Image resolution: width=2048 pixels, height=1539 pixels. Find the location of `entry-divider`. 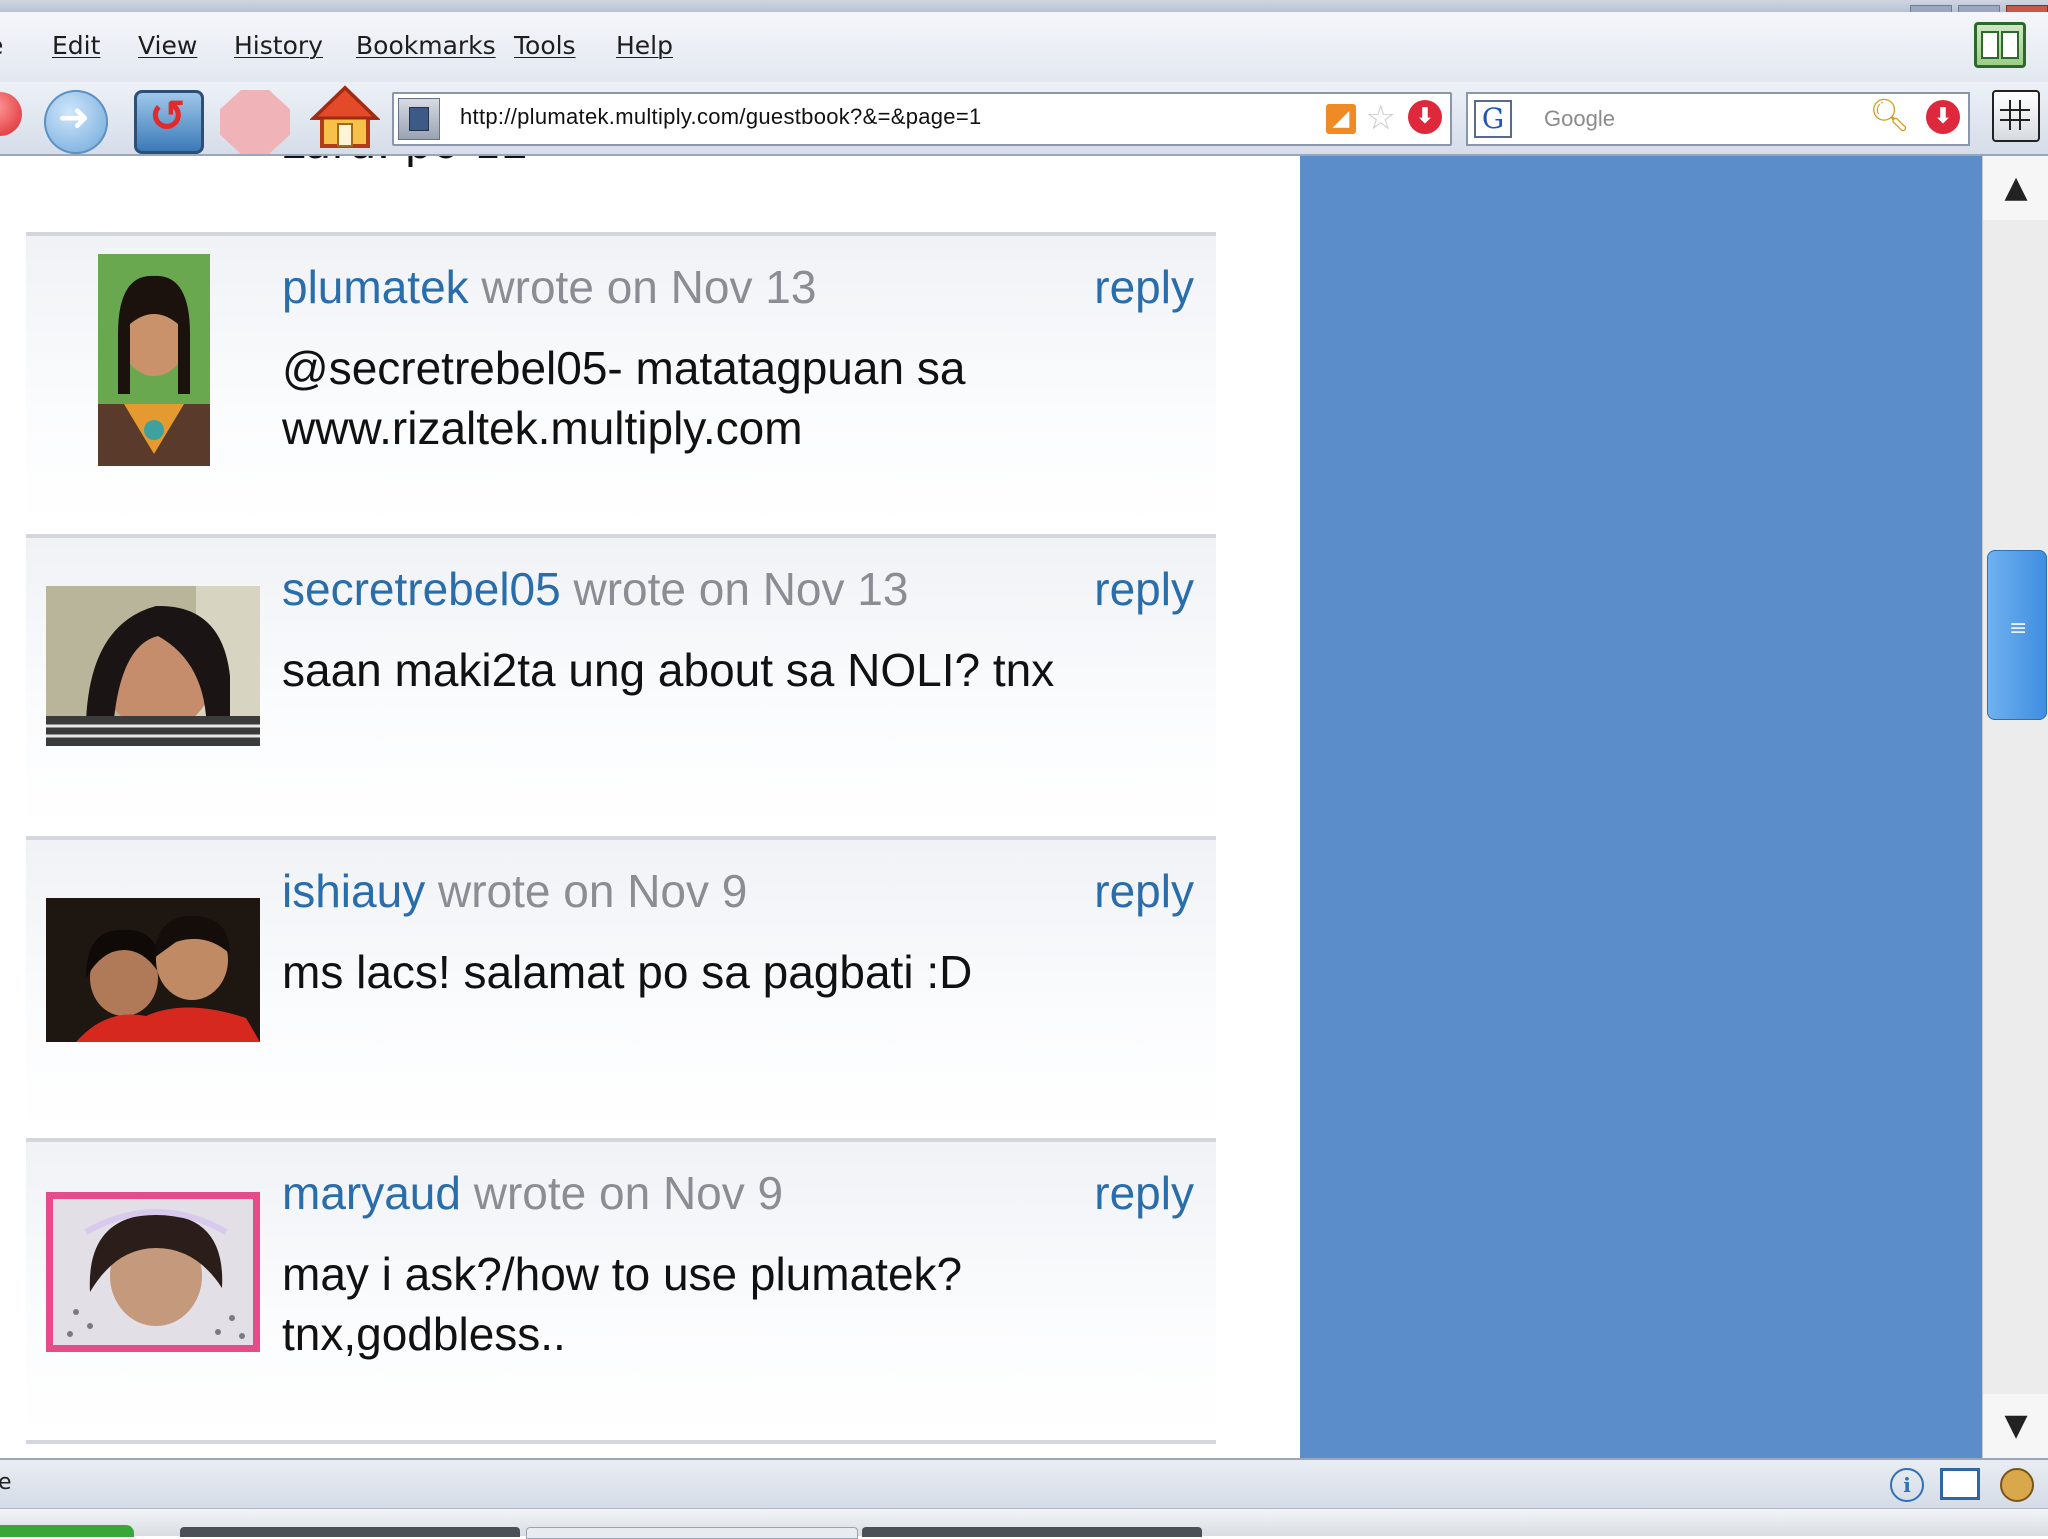

entry-divider is located at coordinates (621, 1442).